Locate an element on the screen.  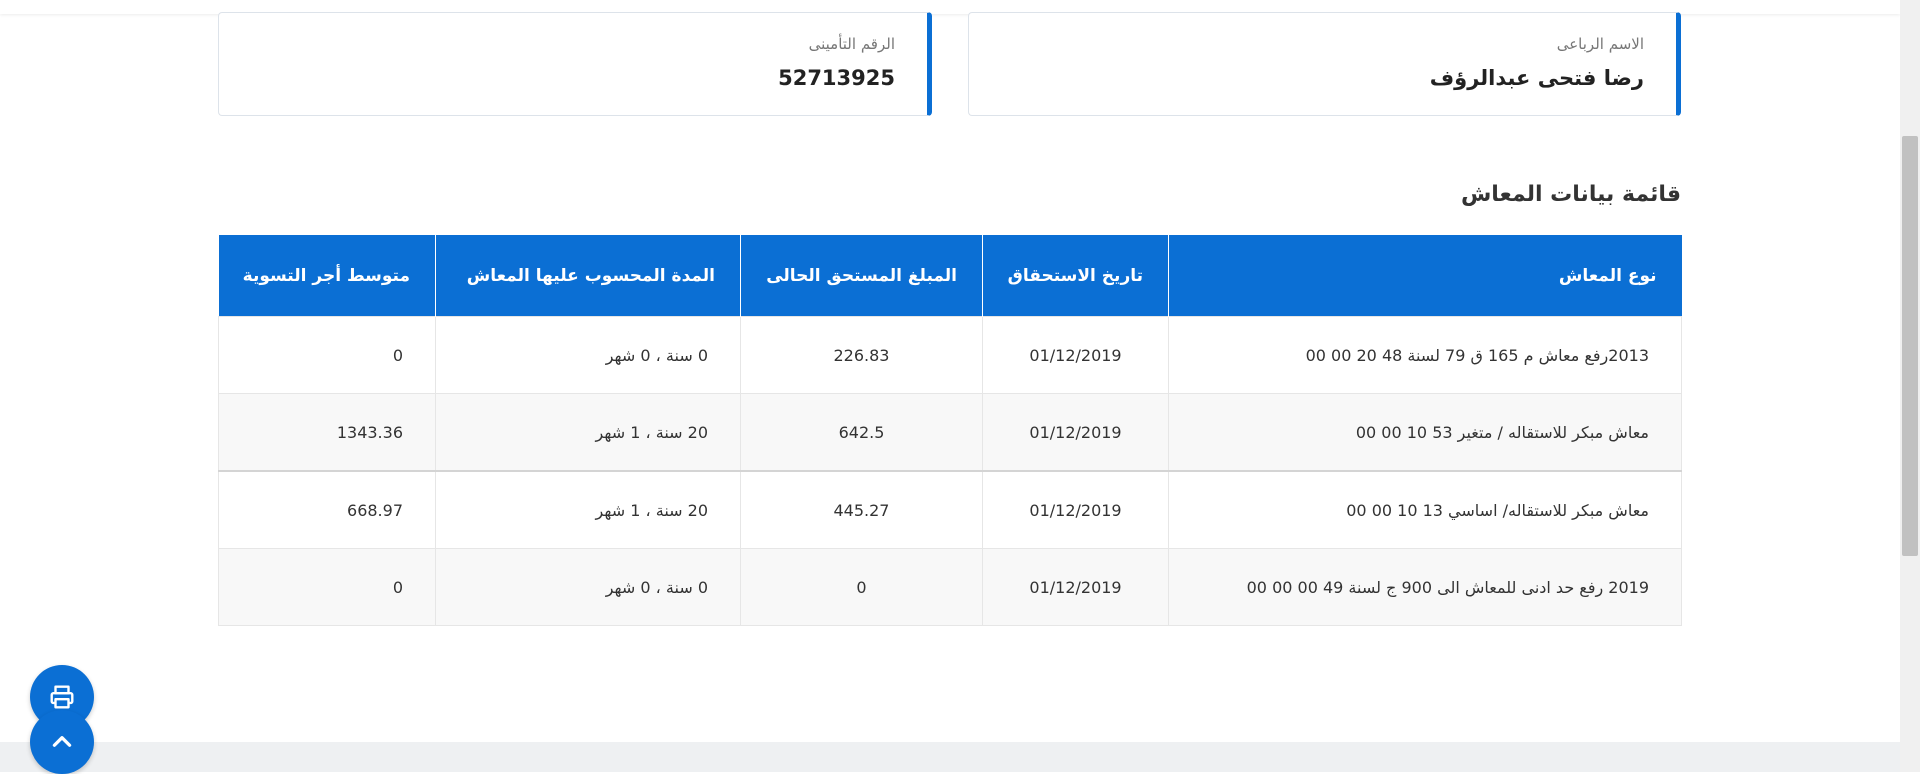
cell-pension-type: 2013رفع معاش م 165 ق 79 لسنة 48 20 00 00 is located at coordinates (1425, 355).